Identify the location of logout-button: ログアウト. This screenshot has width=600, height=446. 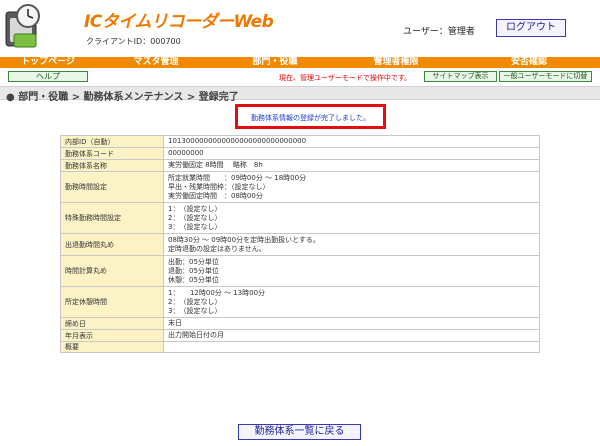
(531, 28).